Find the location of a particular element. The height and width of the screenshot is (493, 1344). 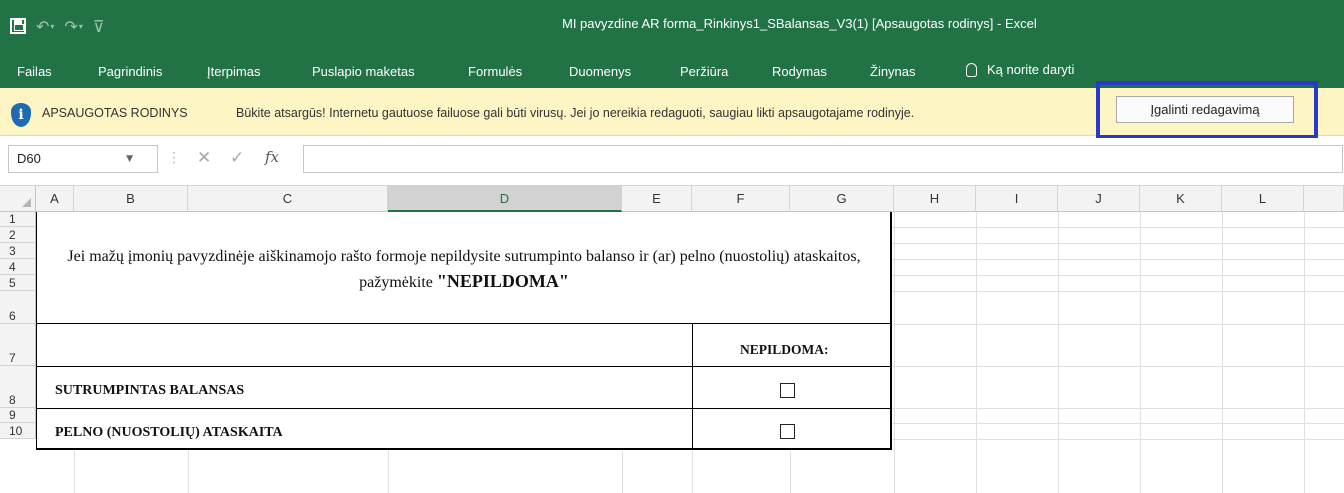

formula-input is located at coordinates (823, 159).